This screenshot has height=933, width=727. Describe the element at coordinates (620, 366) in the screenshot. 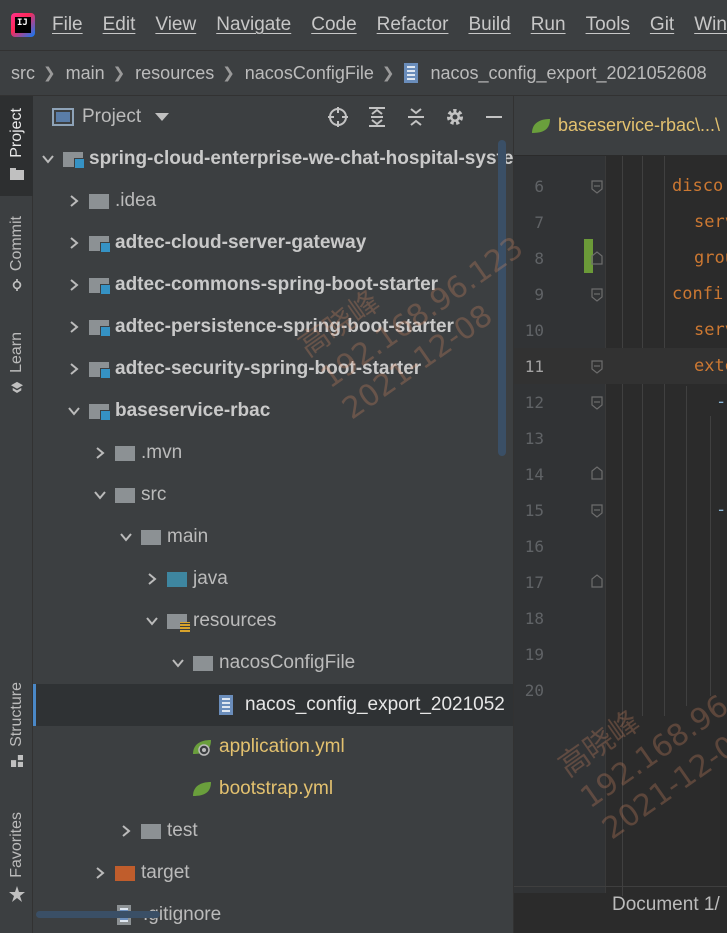

I see `code-line-current: 11 exte` at that location.